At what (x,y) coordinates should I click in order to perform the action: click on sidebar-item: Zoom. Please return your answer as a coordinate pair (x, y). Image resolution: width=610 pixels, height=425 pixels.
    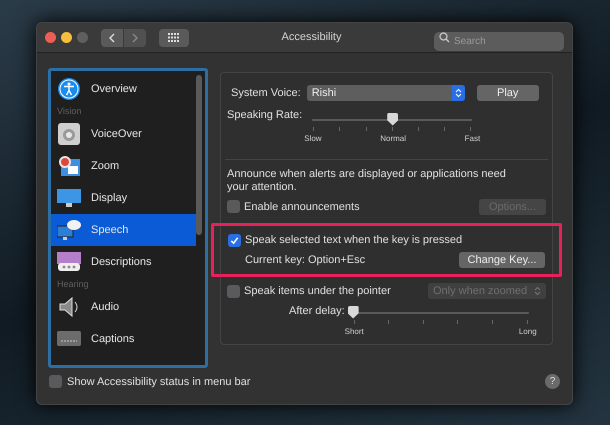
    Looking at the image, I should click on (123, 166).